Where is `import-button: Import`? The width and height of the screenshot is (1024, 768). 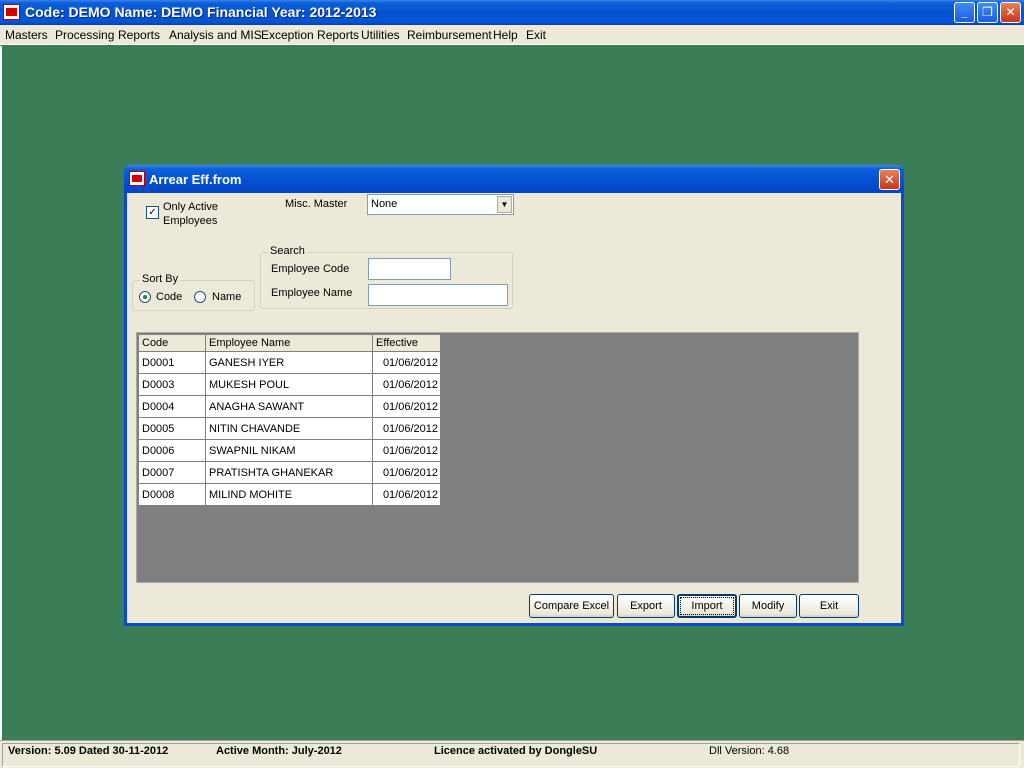 import-button: Import is located at coordinates (707, 606).